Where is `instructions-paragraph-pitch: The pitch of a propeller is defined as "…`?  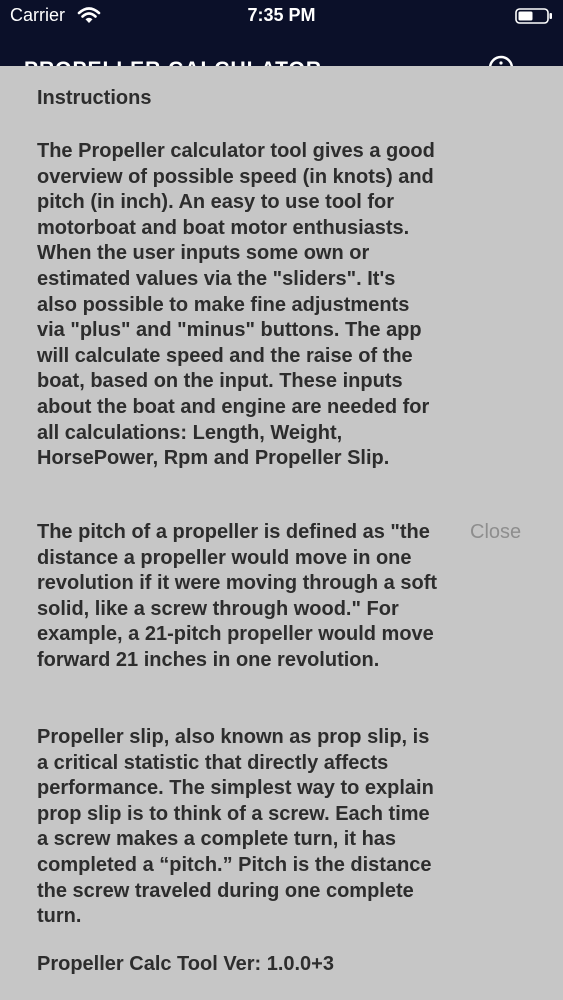 instructions-paragraph-pitch: The pitch of a propeller is defined as "… is located at coordinates (237, 596).